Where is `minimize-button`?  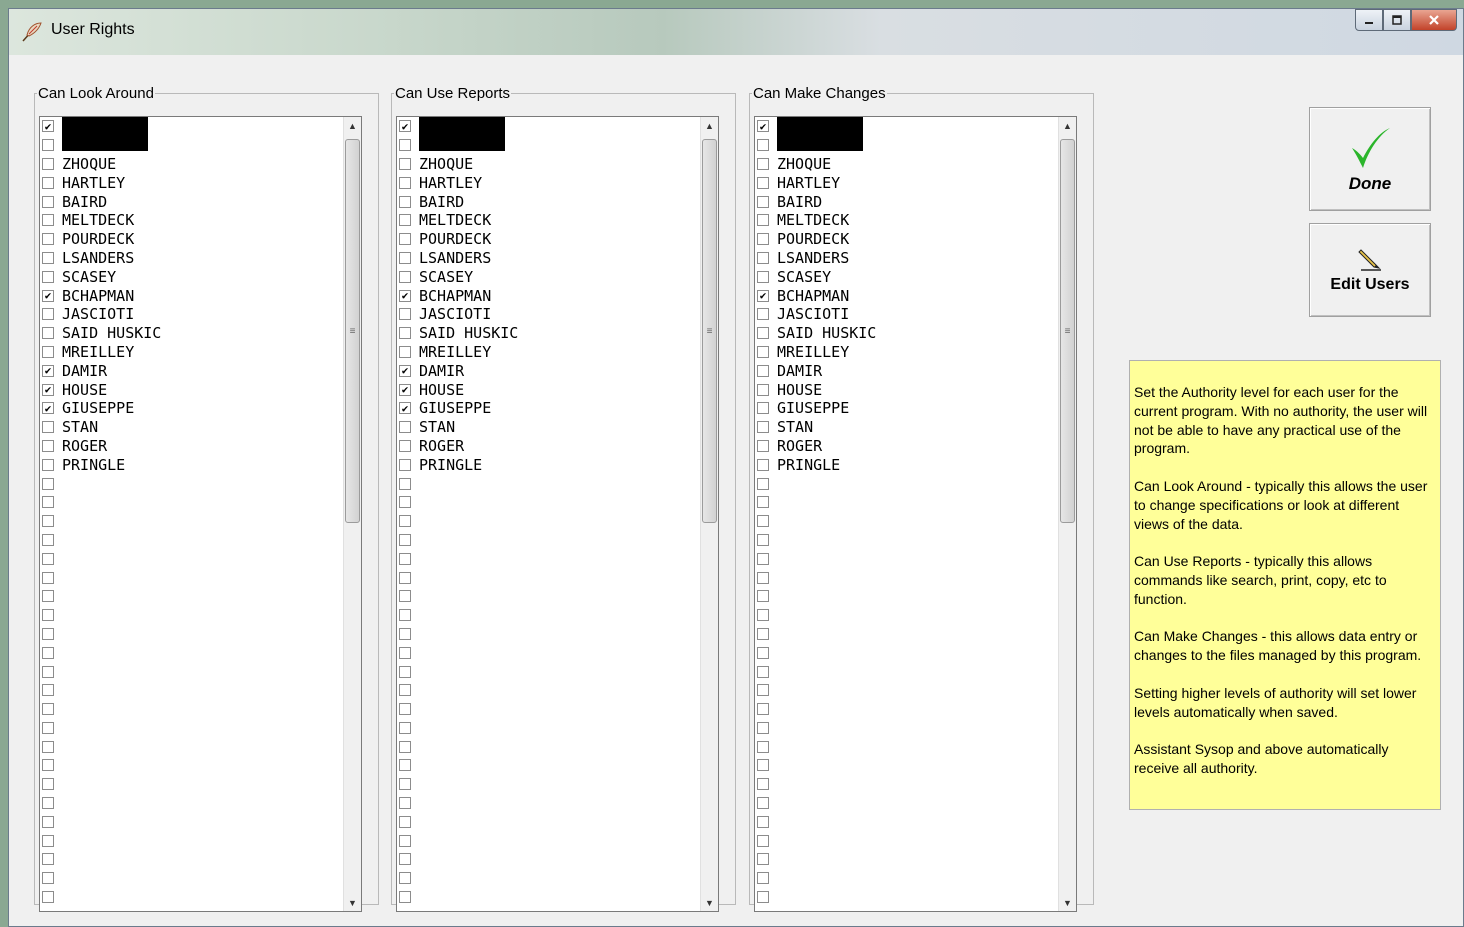
minimize-button is located at coordinates (1369, 20).